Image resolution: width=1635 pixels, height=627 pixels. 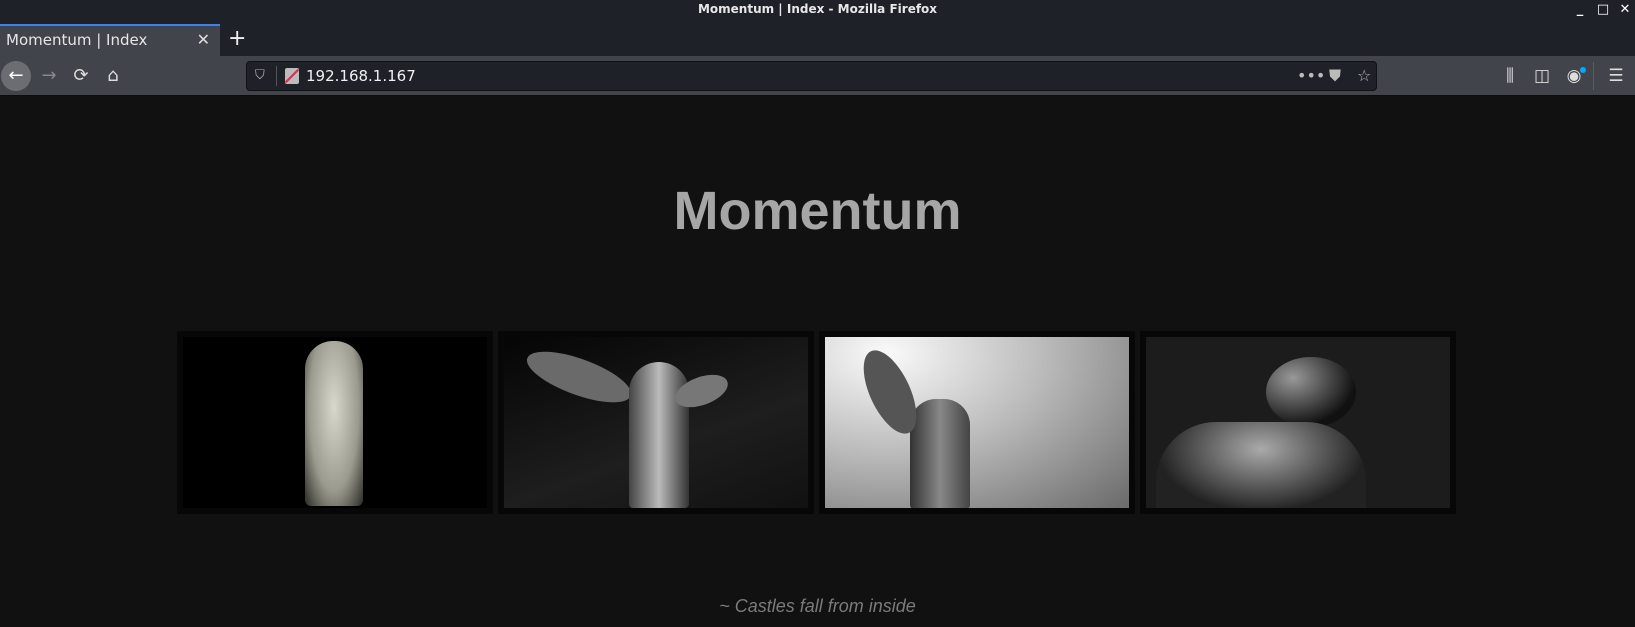 I want to click on bookmark-star-icon: ☆, so click(x=1364, y=76).